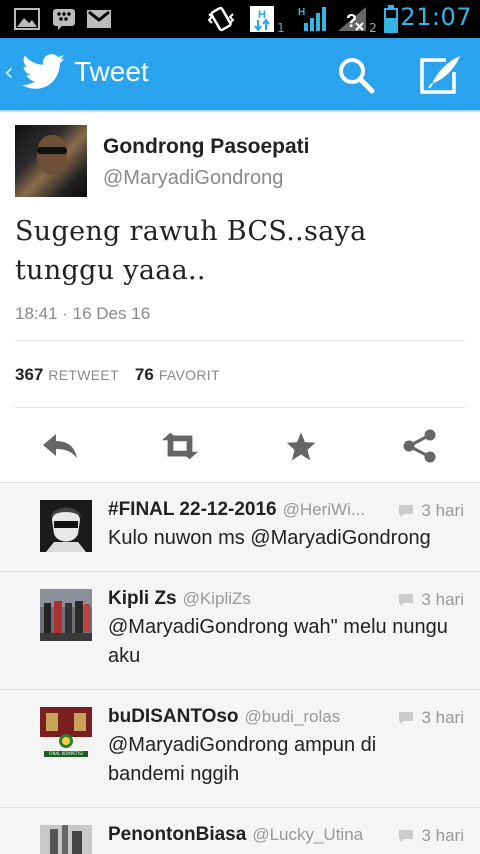  What do you see at coordinates (27, 19) in the screenshot?
I see `image-icon` at bounding box center [27, 19].